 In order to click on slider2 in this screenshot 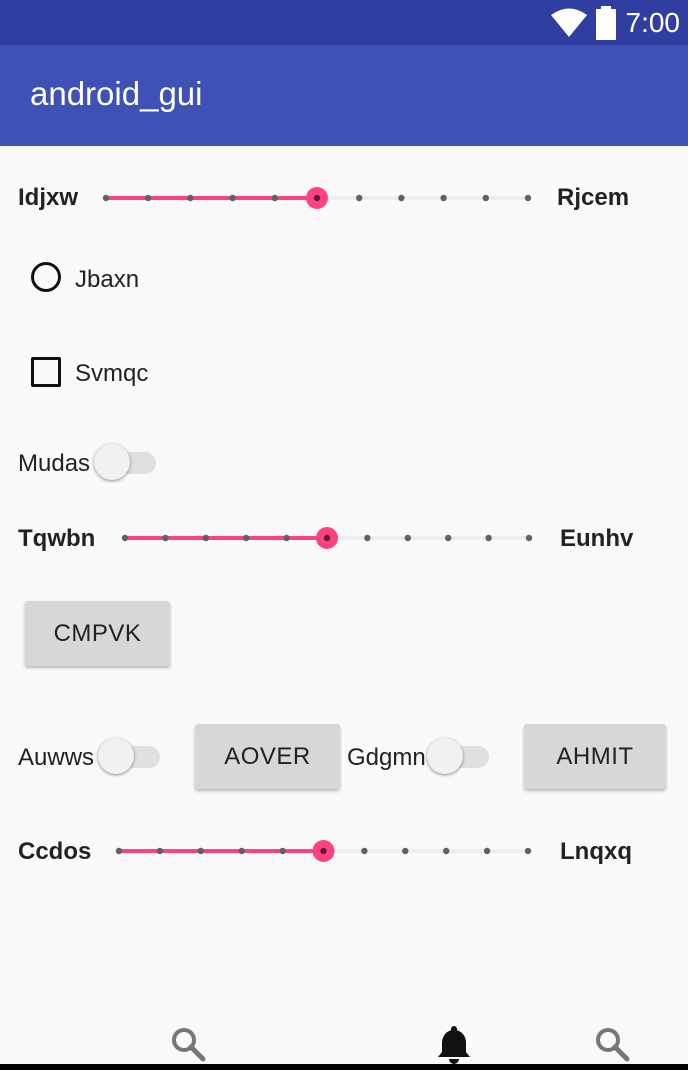, I will do `click(327, 538)`.